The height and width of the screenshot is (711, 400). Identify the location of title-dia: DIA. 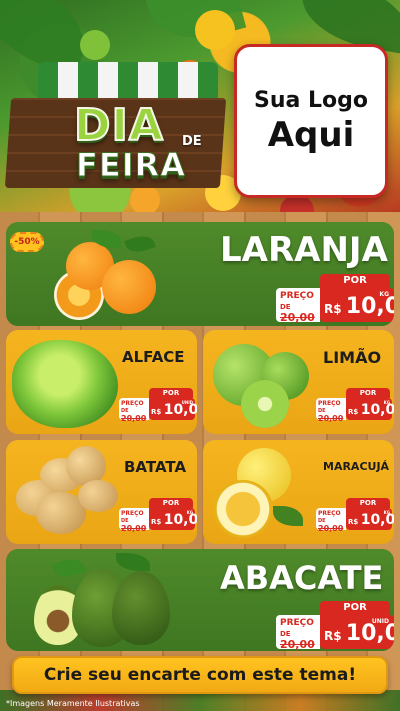
(118, 125).